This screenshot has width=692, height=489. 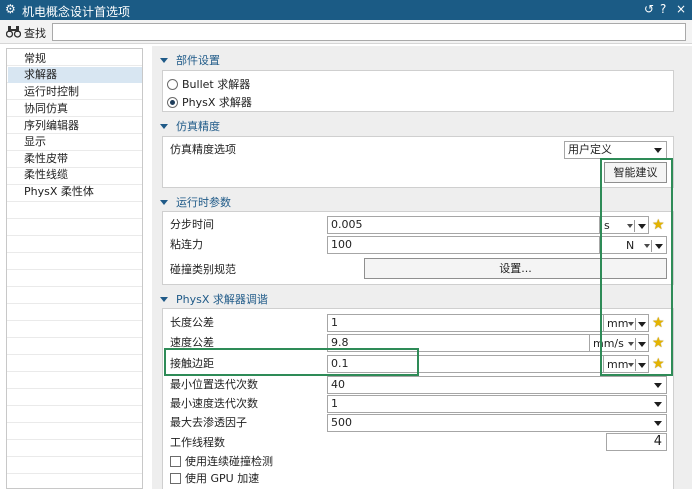 What do you see at coordinates (192, 322) in the screenshot?
I see `length-tolerance-label: 长度公差` at bounding box center [192, 322].